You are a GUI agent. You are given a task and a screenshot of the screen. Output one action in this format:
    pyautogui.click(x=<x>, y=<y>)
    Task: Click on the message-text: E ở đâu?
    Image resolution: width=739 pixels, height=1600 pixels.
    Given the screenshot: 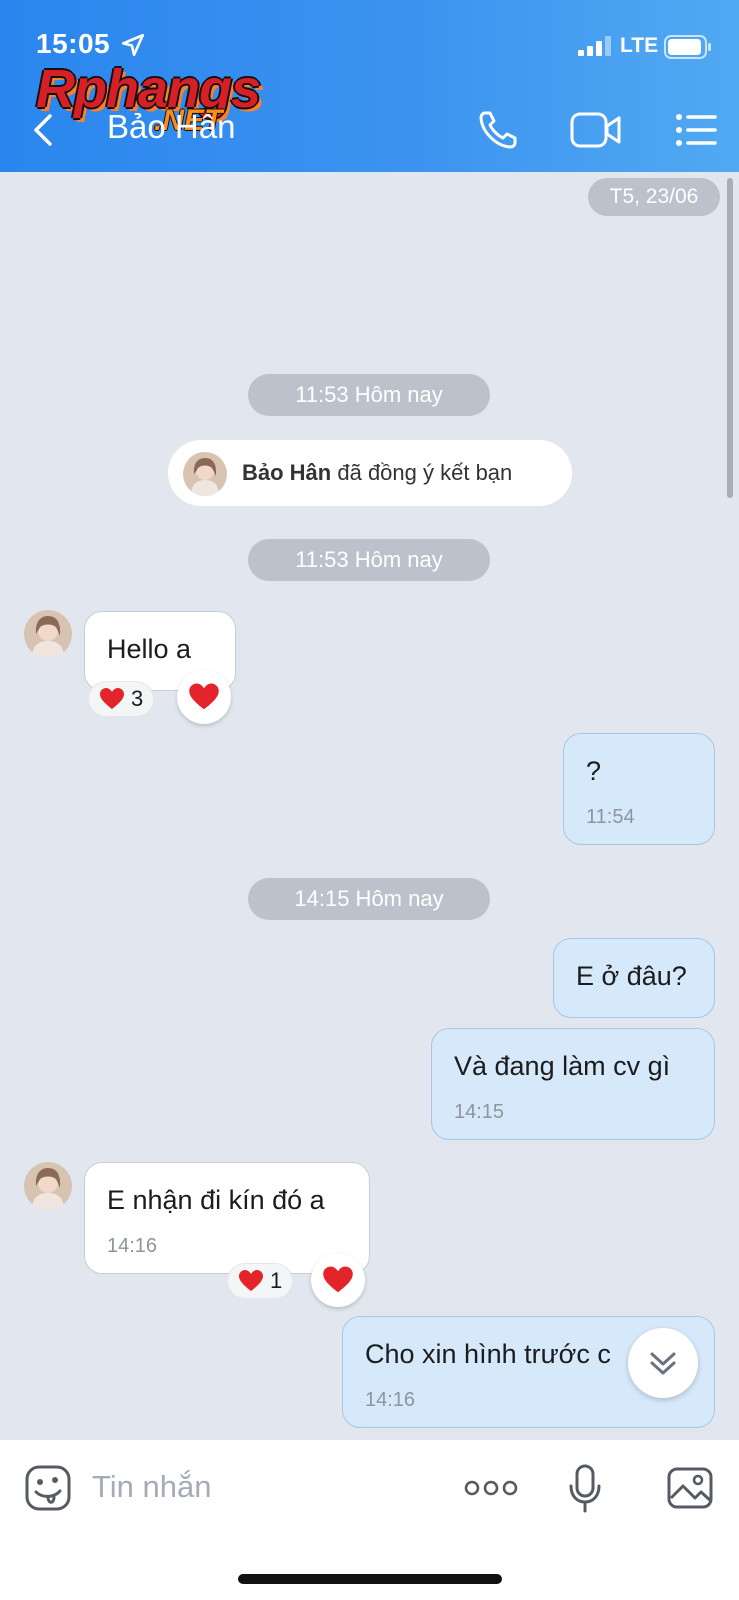 What is the action you would take?
    pyautogui.click(x=631, y=976)
    